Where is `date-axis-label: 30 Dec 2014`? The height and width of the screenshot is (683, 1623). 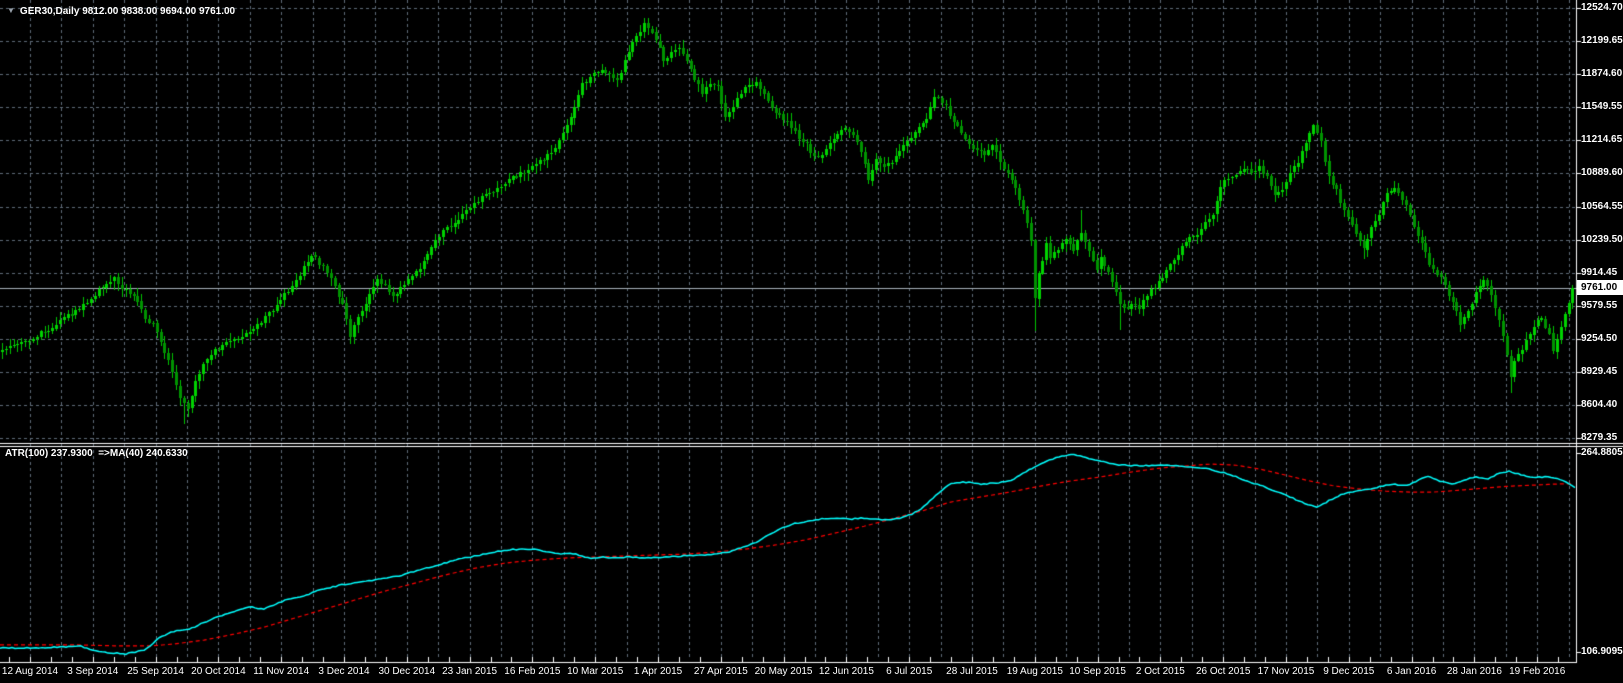 date-axis-label: 30 Dec 2014 is located at coordinates (407, 671).